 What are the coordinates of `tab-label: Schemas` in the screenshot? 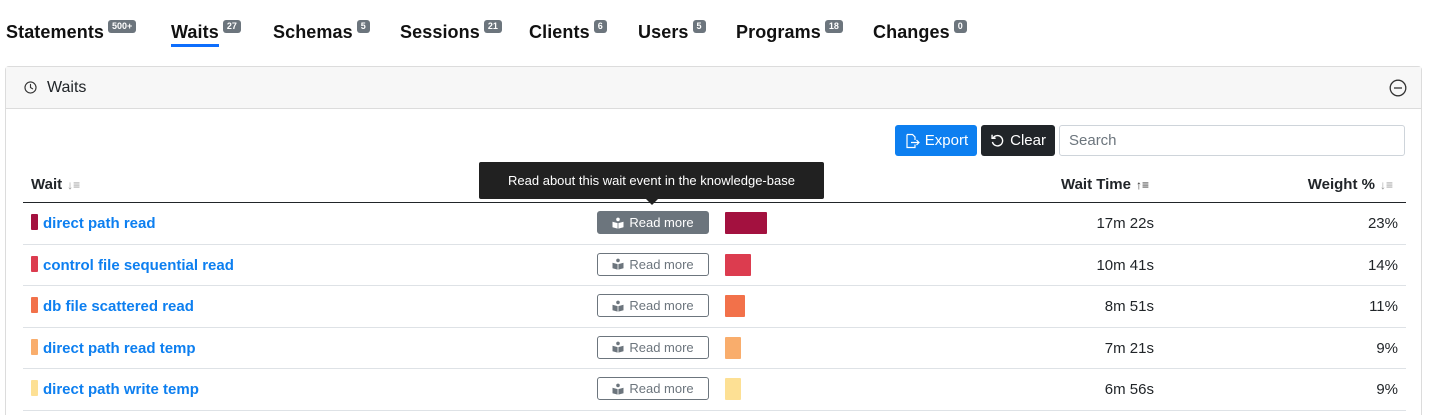 It's located at (313, 32).